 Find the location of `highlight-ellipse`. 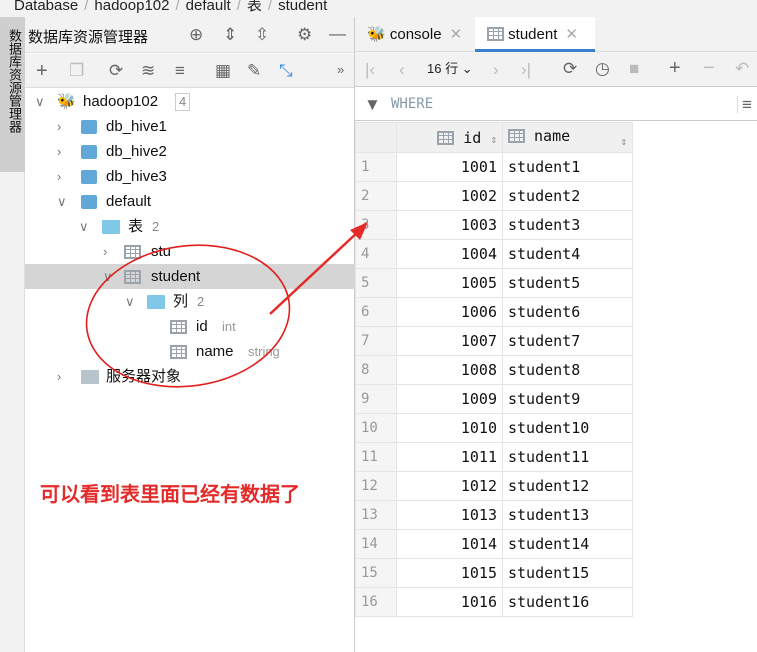

highlight-ellipse is located at coordinates (188, 316).